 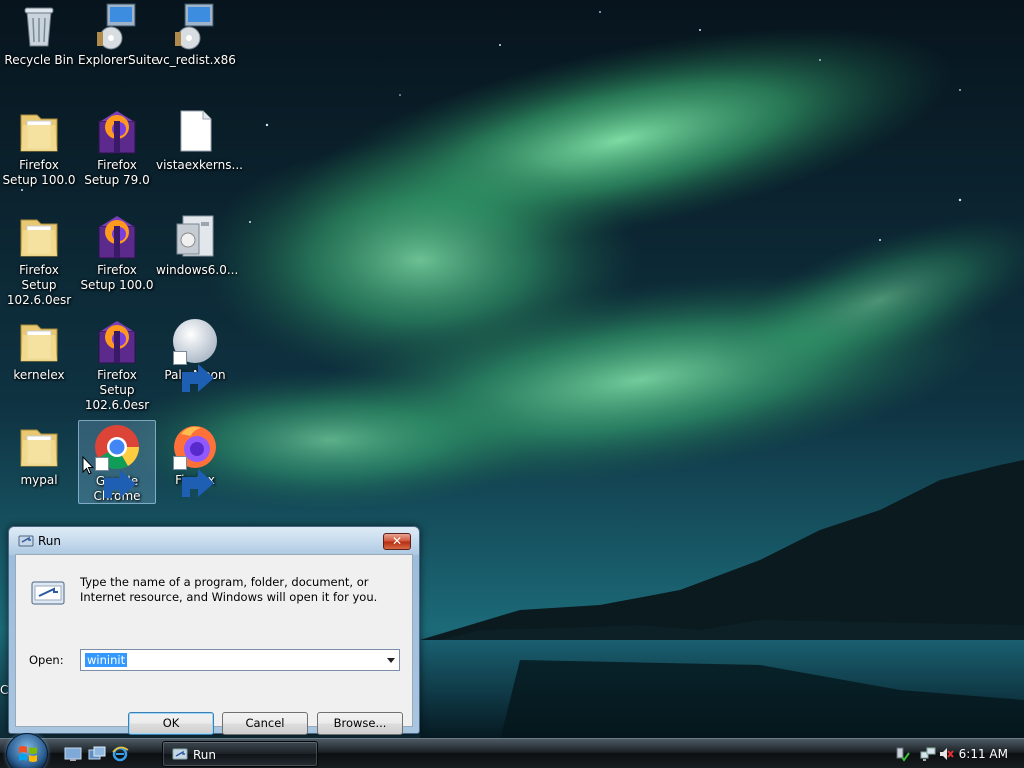 What do you see at coordinates (983, 754) in the screenshot?
I see `clock: 6:11 AM` at bounding box center [983, 754].